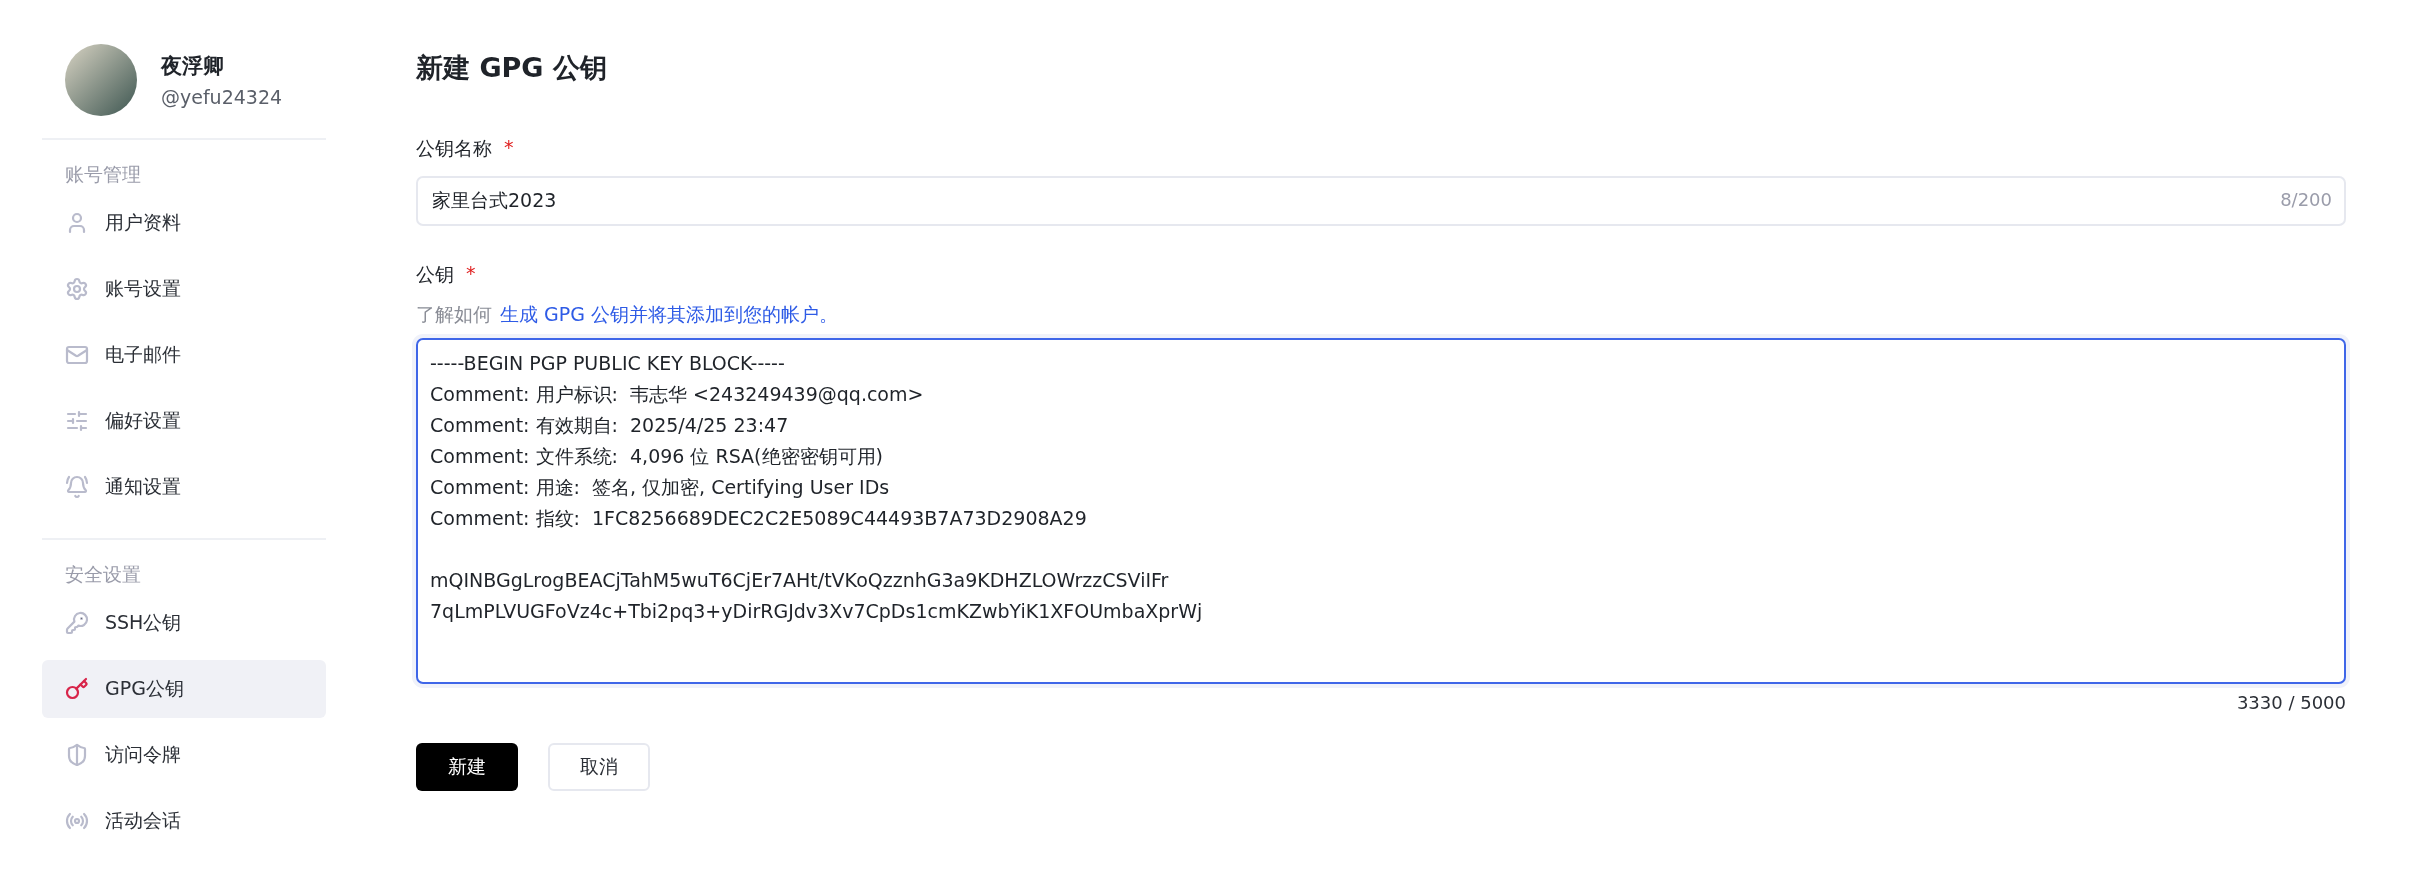 This screenshot has height=885, width=2416. Describe the element at coordinates (77, 289) in the screenshot. I see `gear-icon` at that location.